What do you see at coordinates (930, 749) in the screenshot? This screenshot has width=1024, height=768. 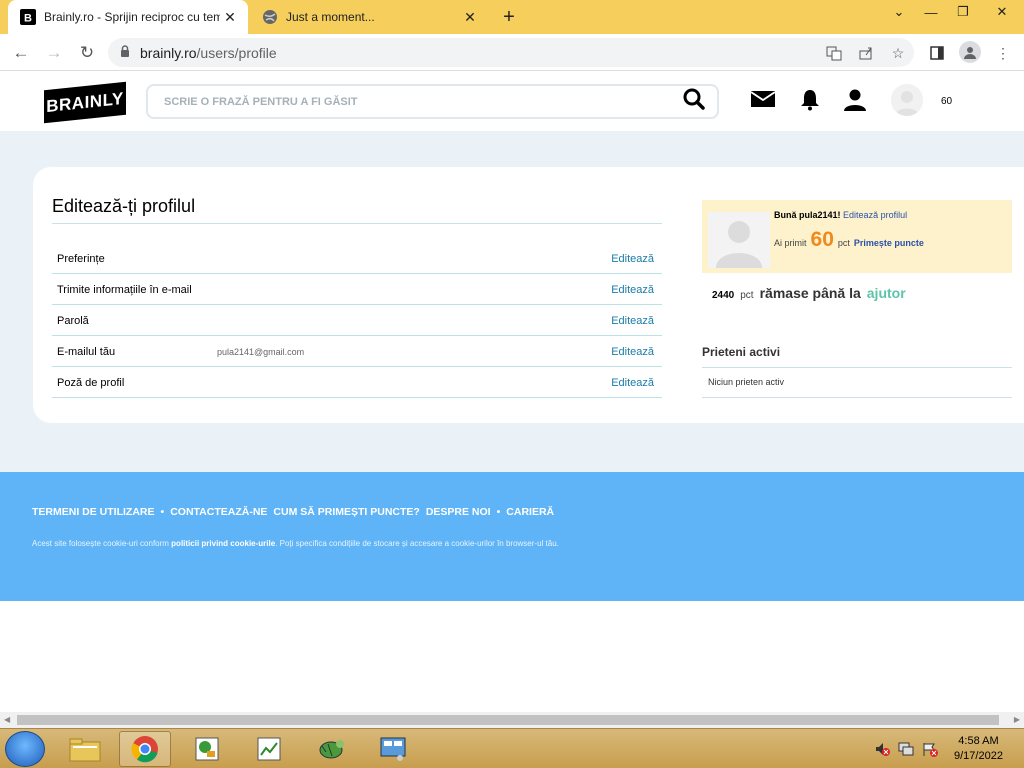 I see `action-center-flag-icon` at bounding box center [930, 749].